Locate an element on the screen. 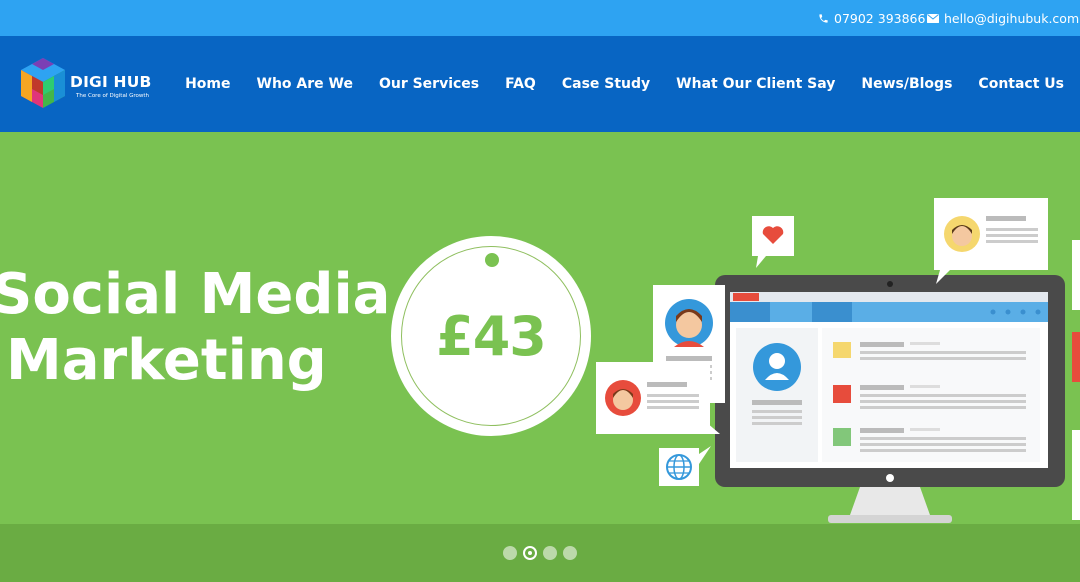  site-logo: DIGI HUB The Core of Digital Growth is located at coordinates (88, 84).